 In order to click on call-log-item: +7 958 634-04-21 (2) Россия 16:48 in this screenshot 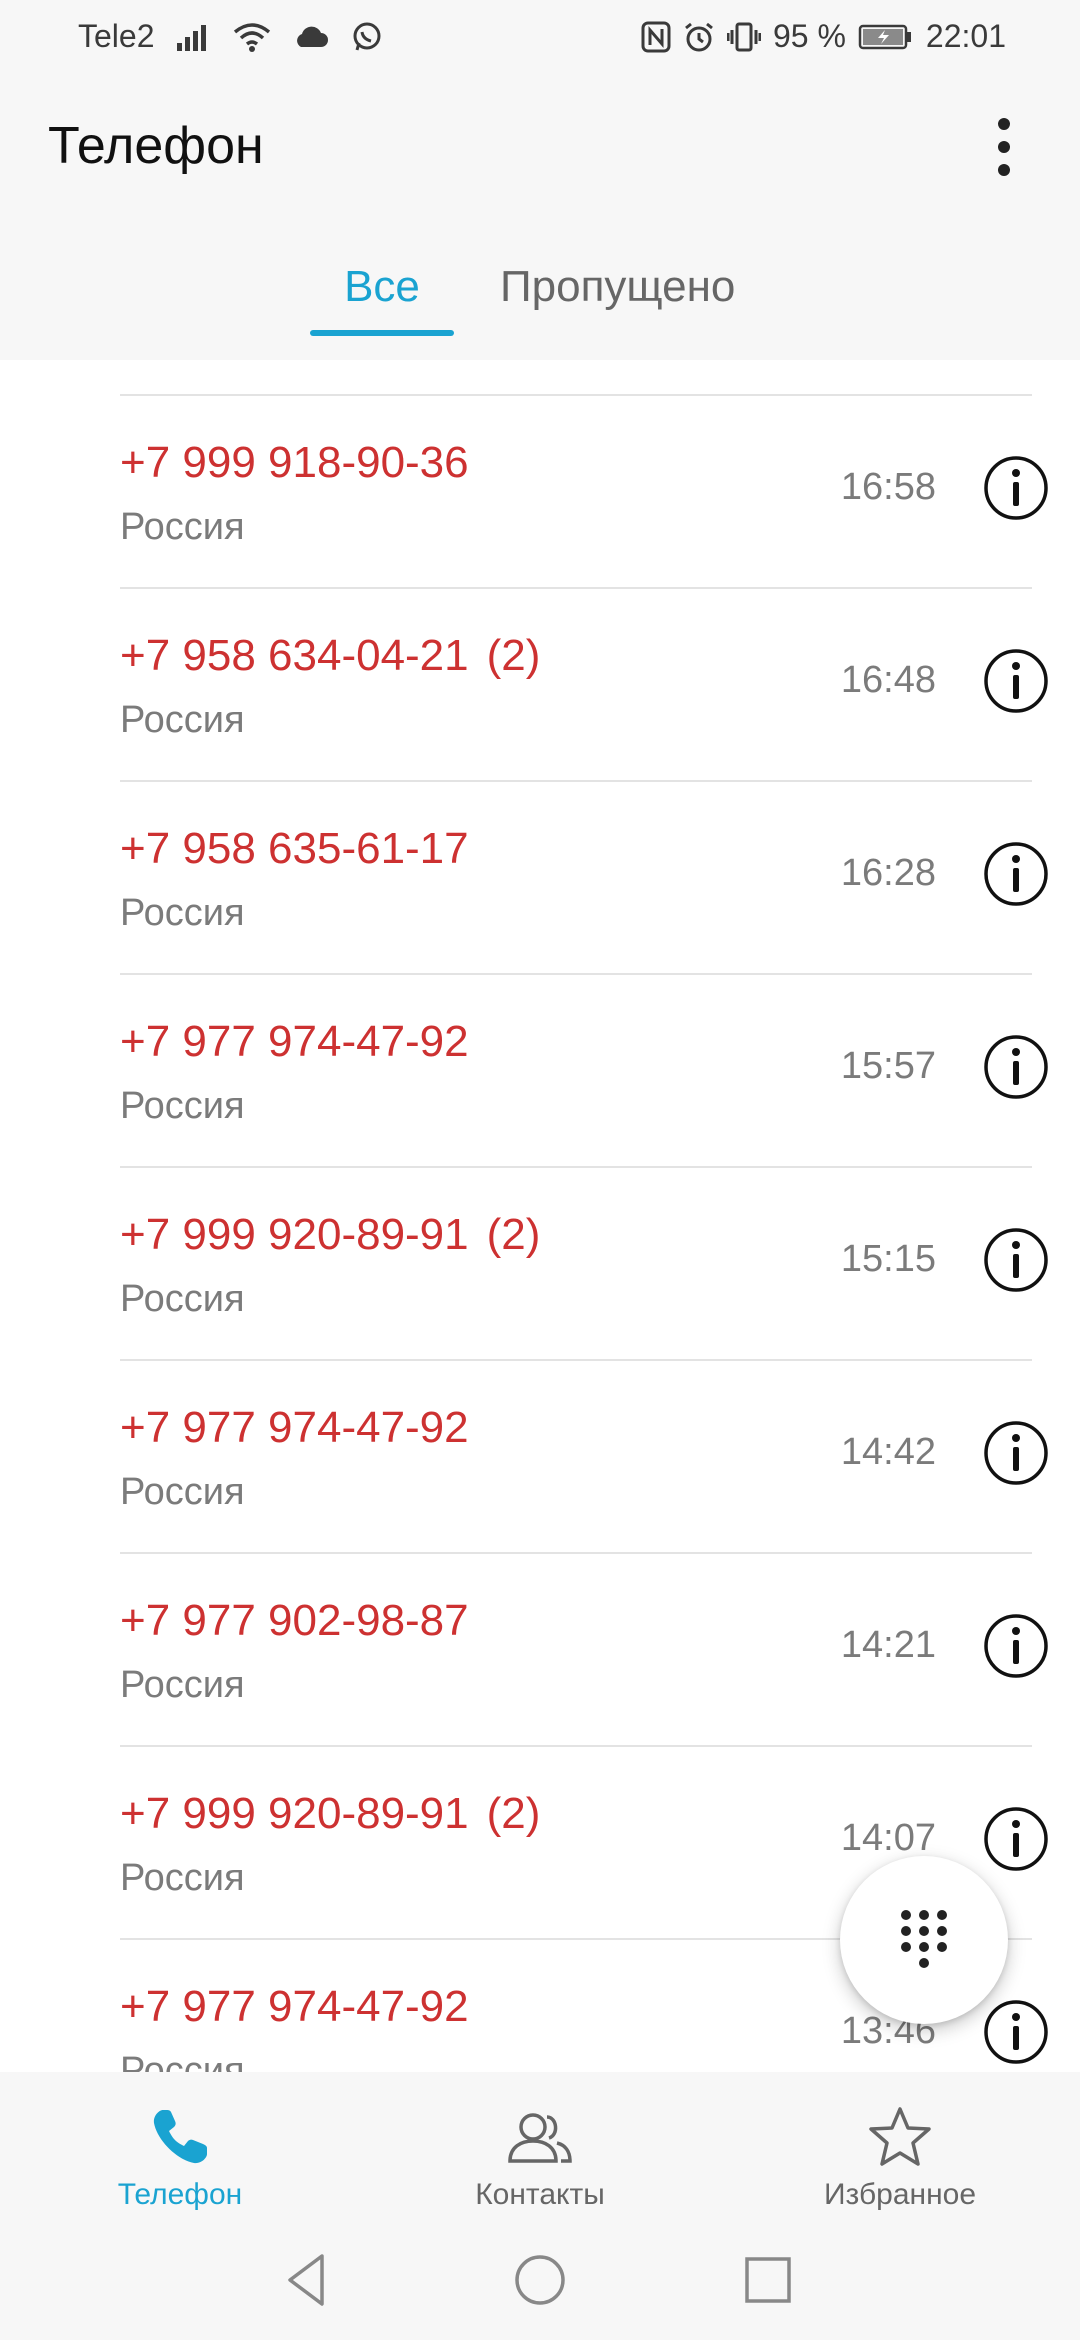, I will do `click(540, 685)`.